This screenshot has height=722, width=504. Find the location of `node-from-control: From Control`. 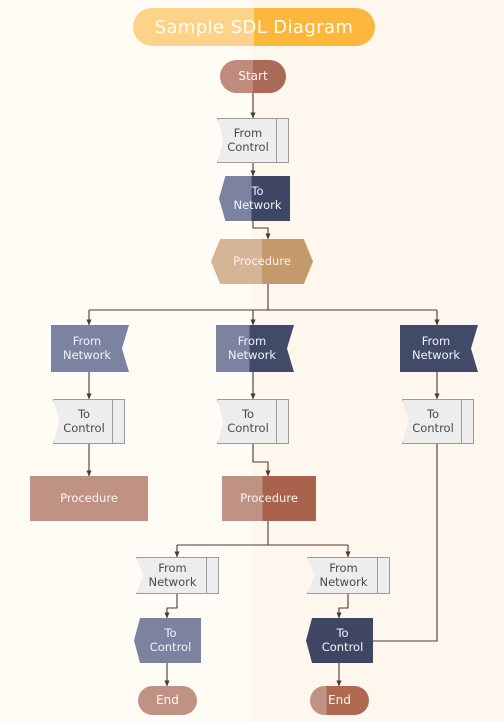

node-from-control: From Control is located at coordinates (253, 140).